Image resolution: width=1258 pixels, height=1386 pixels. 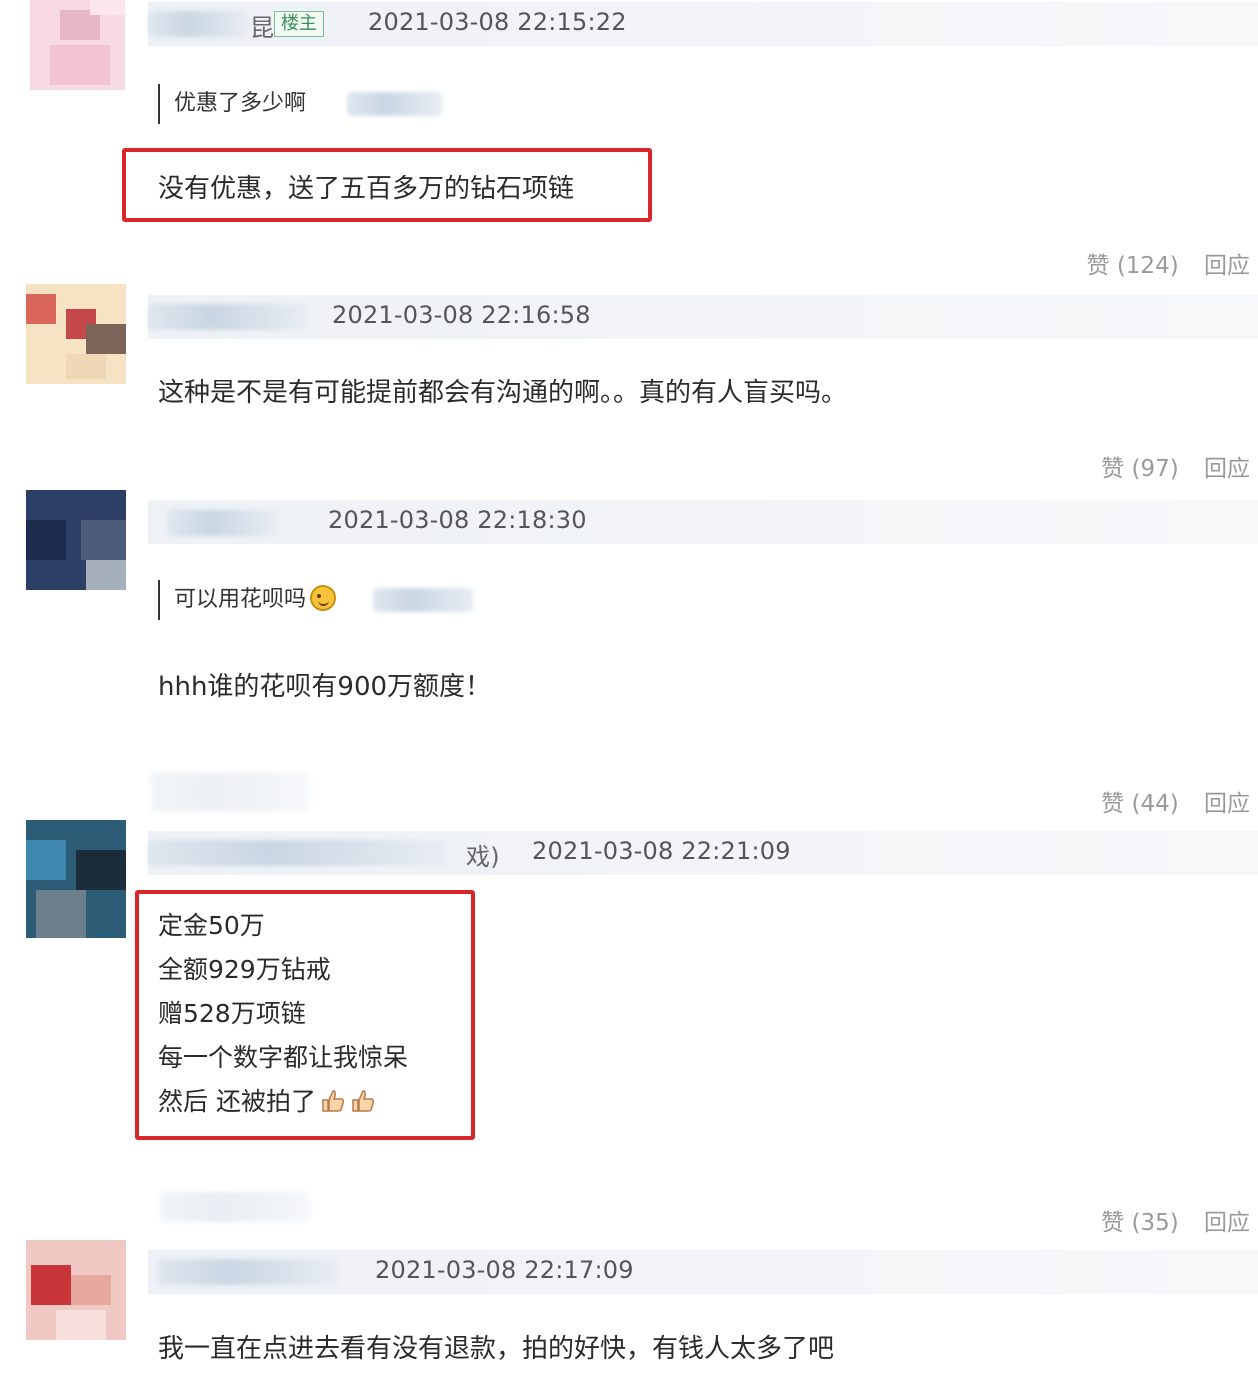 What do you see at coordinates (262, 28) in the screenshot?
I see `username-fragment: 昆` at bounding box center [262, 28].